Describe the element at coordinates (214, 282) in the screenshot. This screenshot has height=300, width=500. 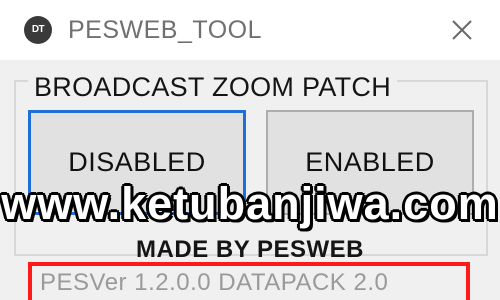
I see `version-label: PESVer 1.2.0.0 DATAPACK 2.0` at that location.